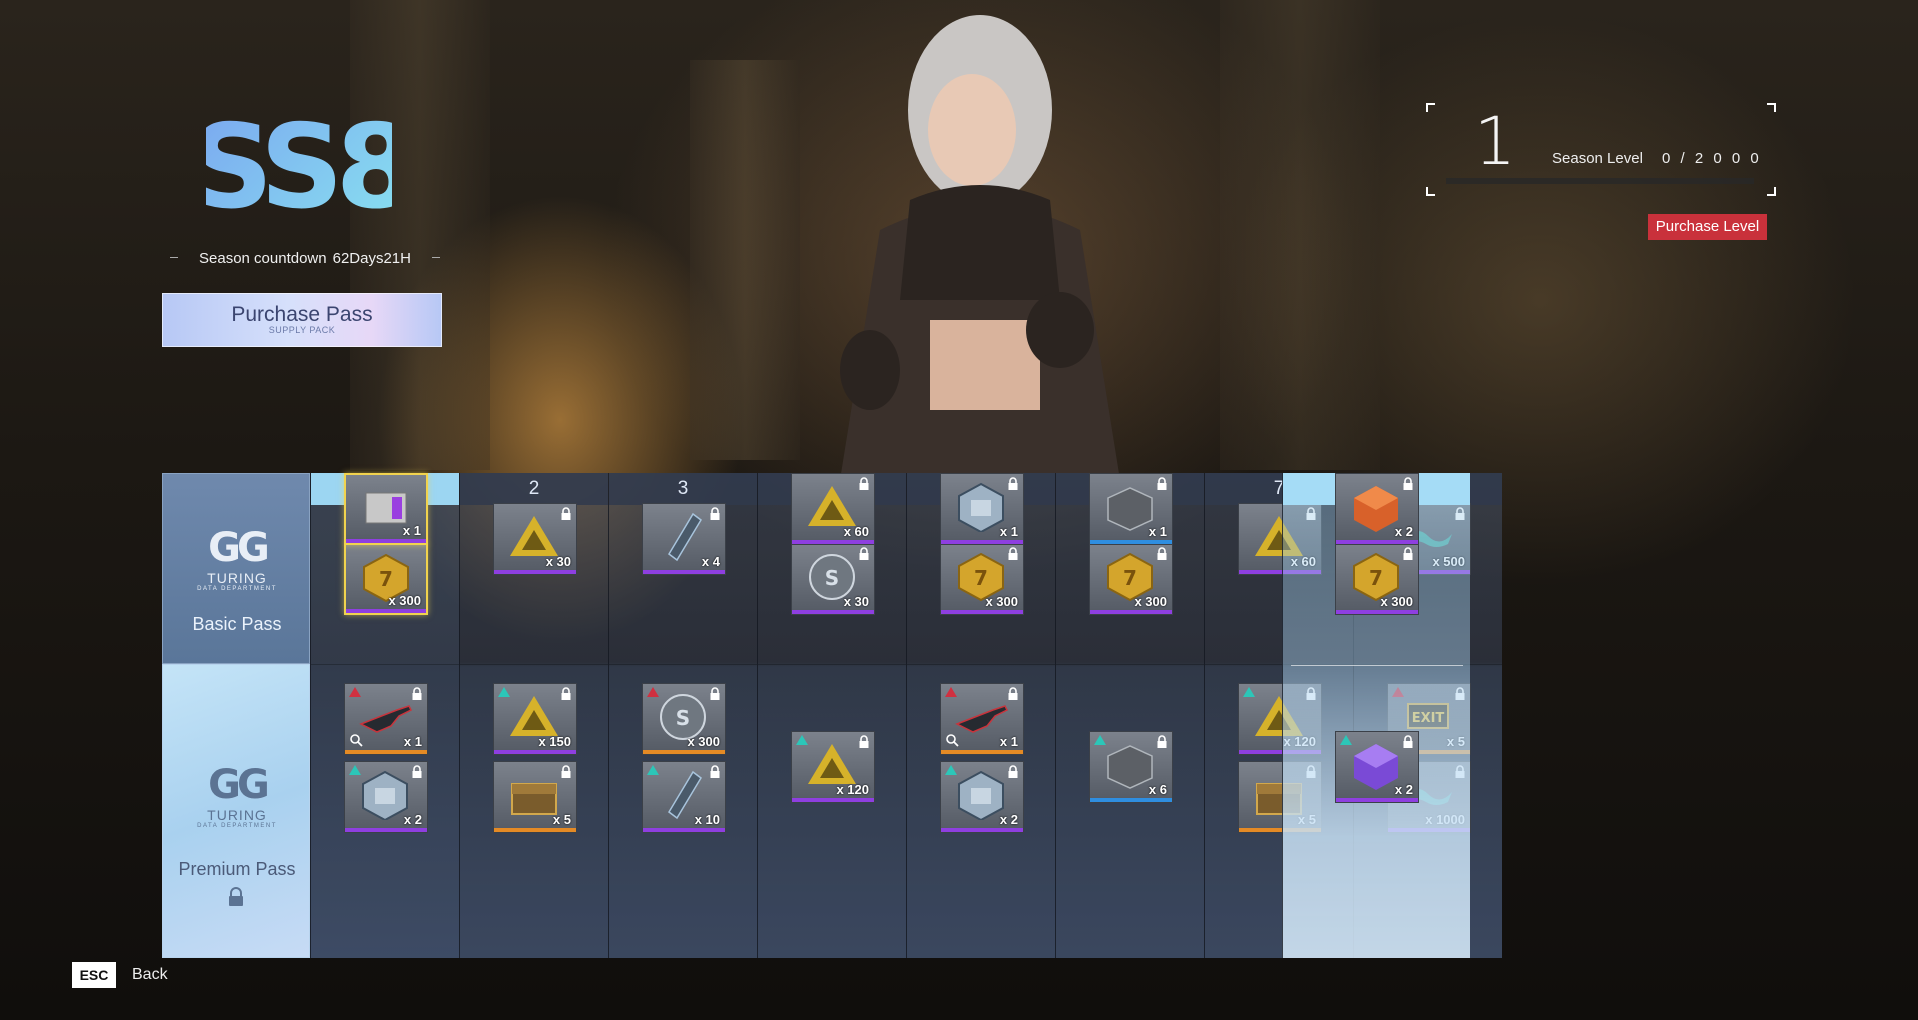  What do you see at coordinates (833, 767) in the screenshot?
I see `premium-reward-item: x 120` at bounding box center [833, 767].